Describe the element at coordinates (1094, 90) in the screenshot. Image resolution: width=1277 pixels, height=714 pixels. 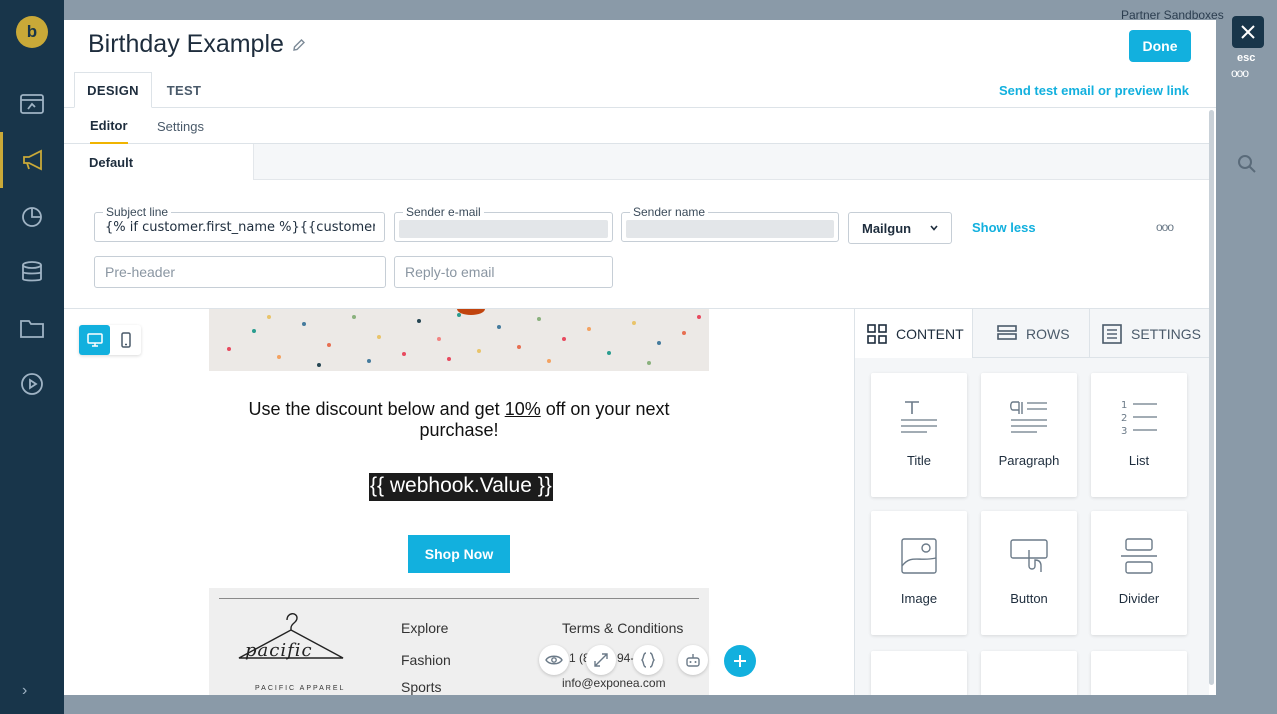
I see `send-test-email-link: Send test email or preview link` at that location.